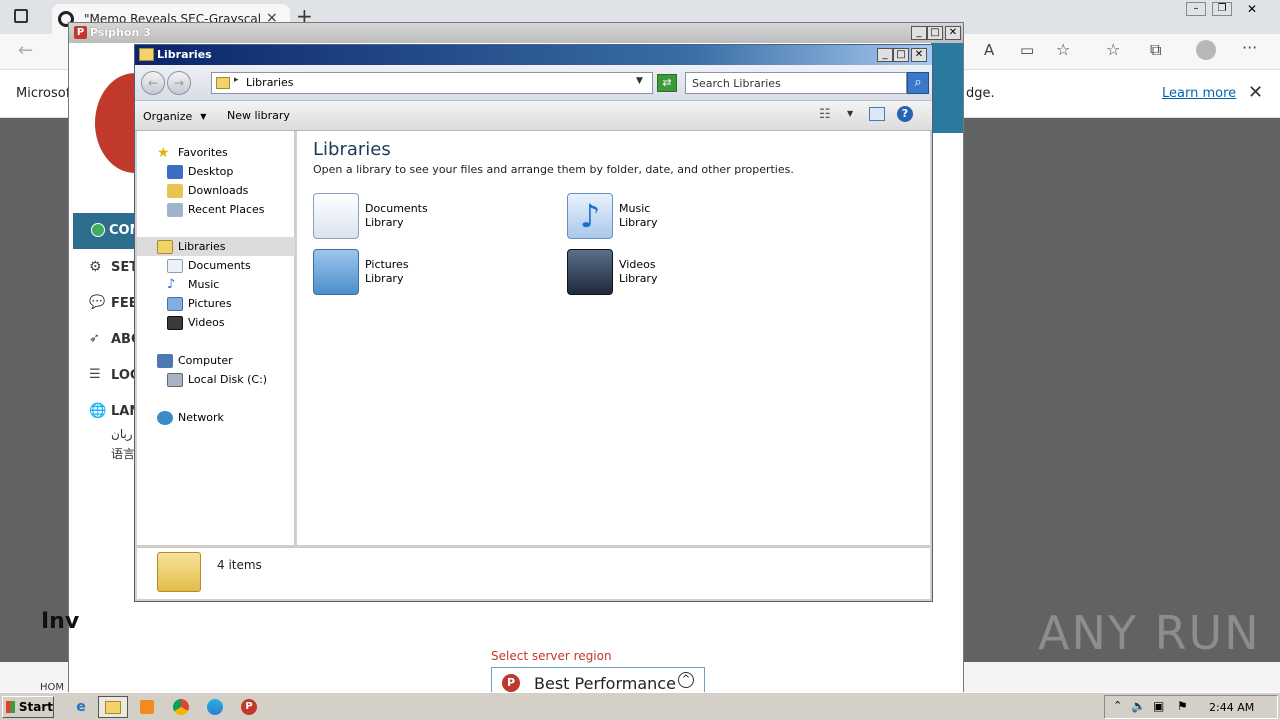  What do you see at coordinates (901, 55) in the screenshot?
I see `explorer-maximize-button: □` at bounding box center [901, 55].